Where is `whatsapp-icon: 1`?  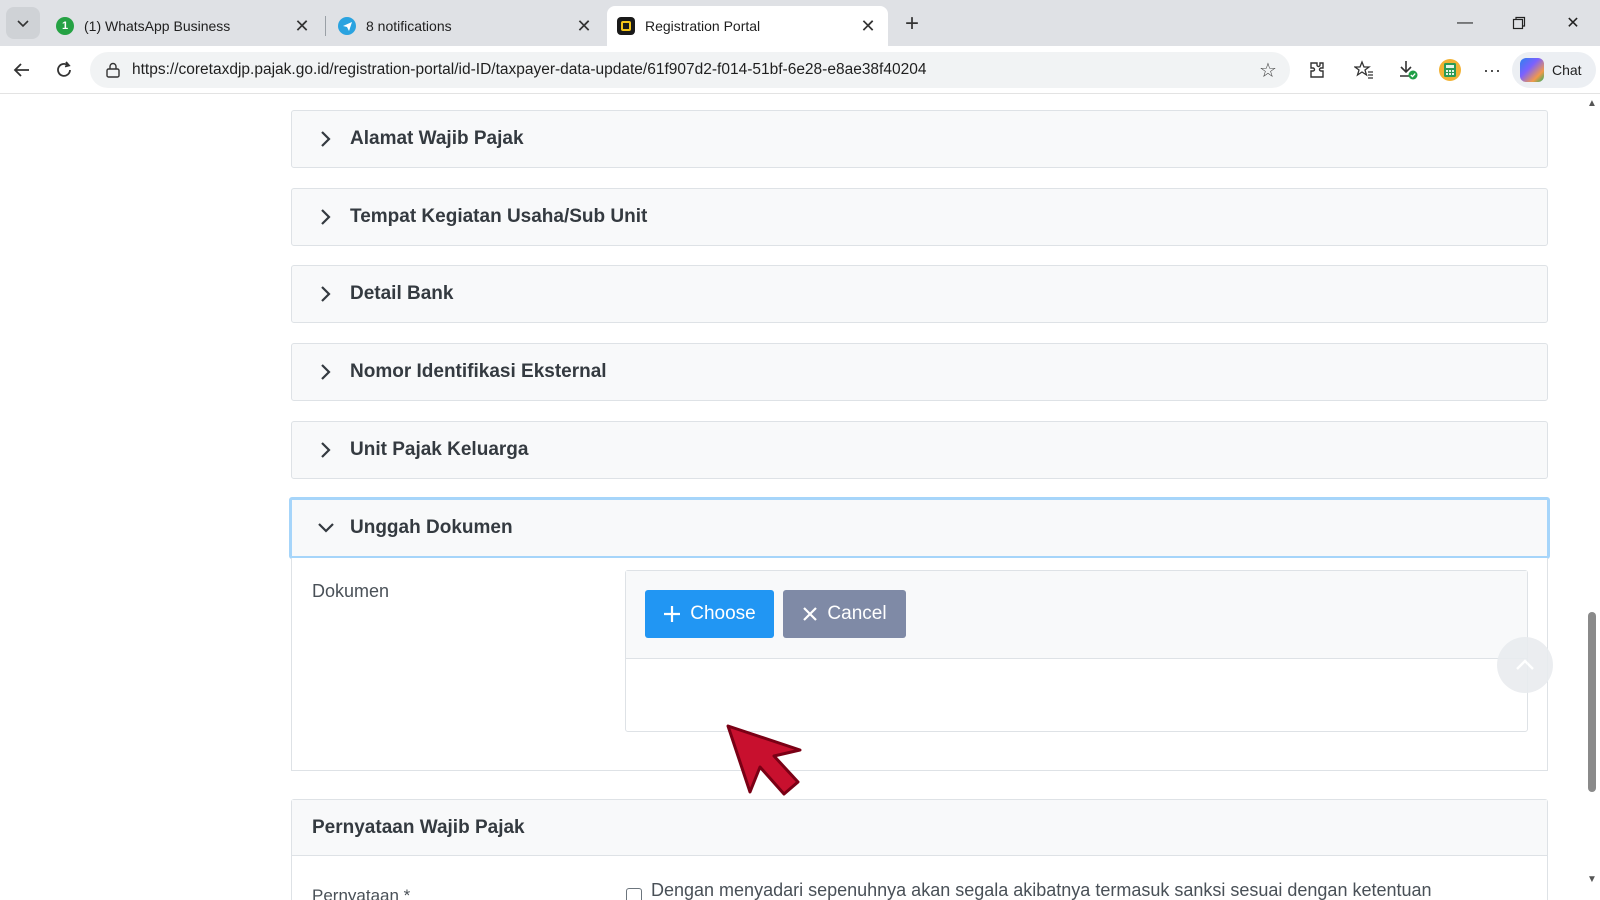
whatsapp-icon: 1 is located at coordinates (65, 26).